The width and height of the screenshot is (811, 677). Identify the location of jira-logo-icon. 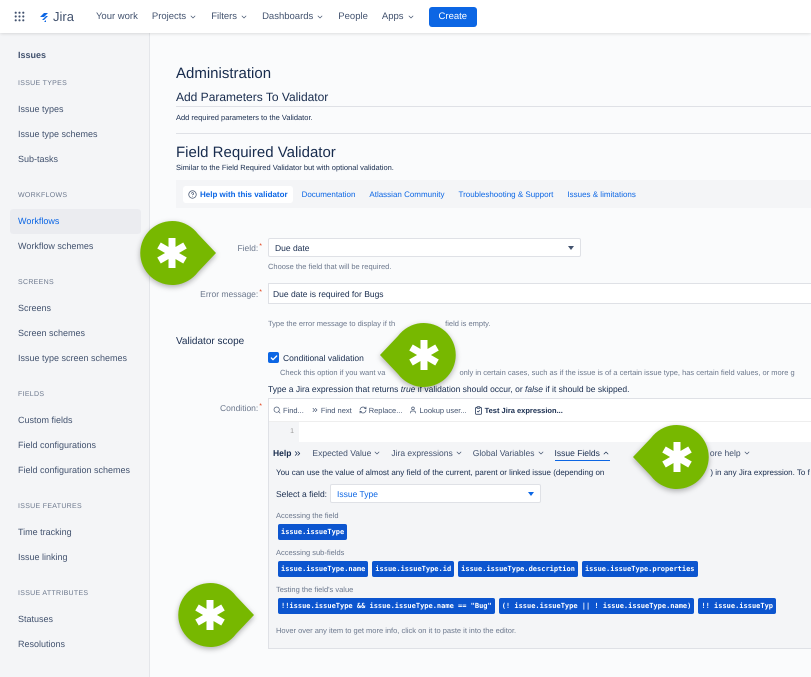
(44, 16).